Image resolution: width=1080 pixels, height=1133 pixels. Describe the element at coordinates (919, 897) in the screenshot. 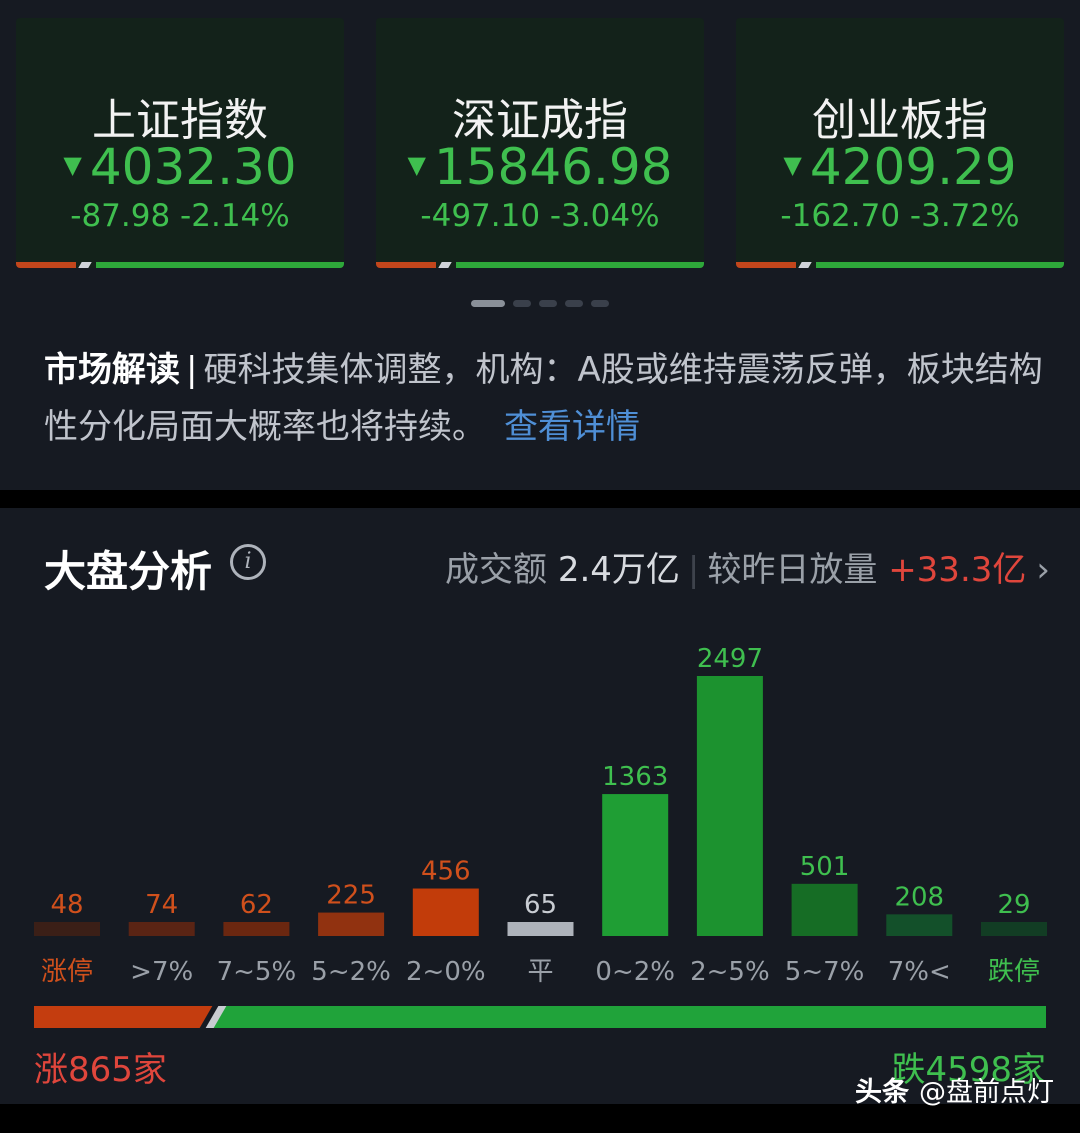

I see `bar-value-label: 208` at that location.